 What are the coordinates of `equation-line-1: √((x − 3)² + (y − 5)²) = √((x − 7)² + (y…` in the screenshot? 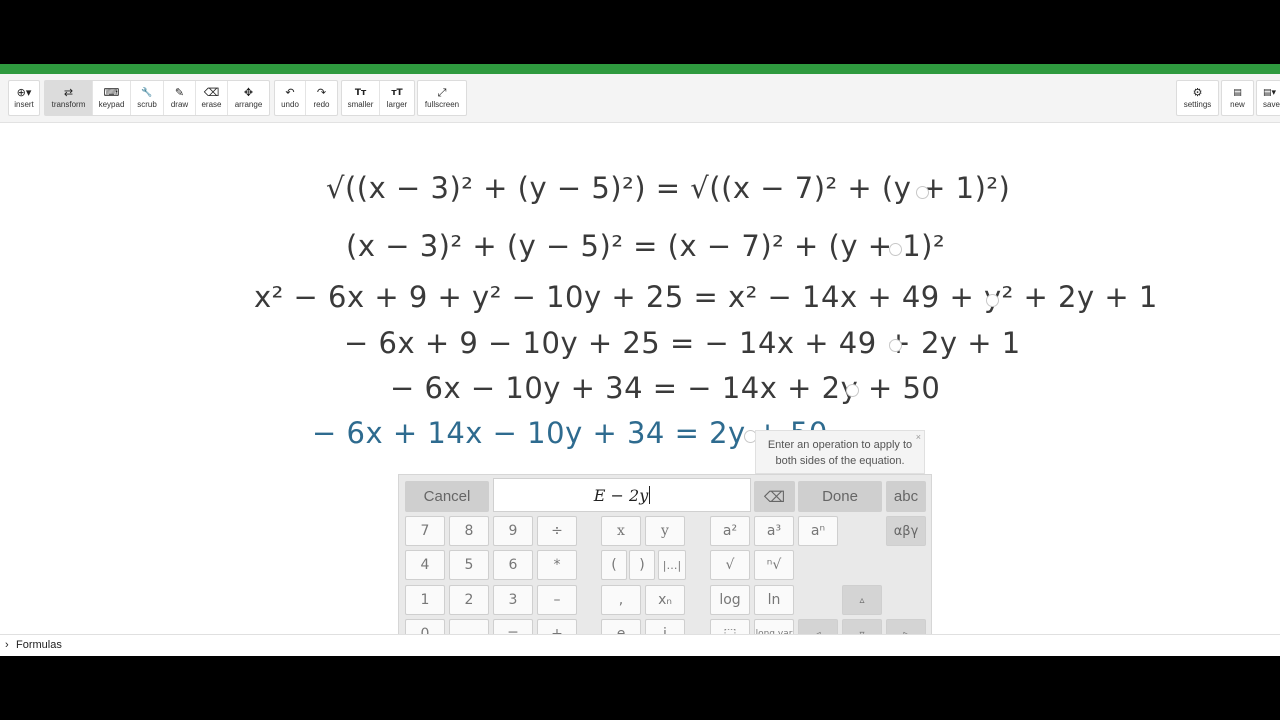 It's located at (668, 188).